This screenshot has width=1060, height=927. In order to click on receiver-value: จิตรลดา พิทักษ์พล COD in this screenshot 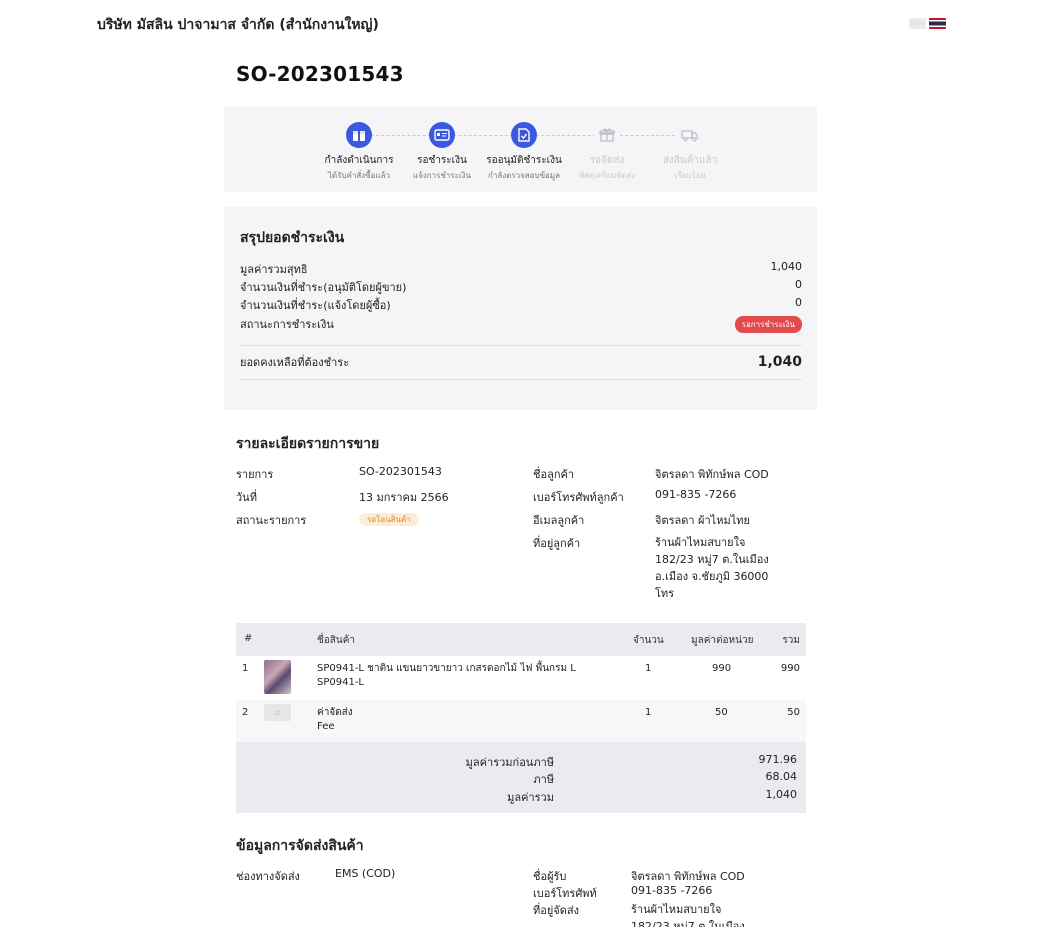, I will do `click(688, 876)`.